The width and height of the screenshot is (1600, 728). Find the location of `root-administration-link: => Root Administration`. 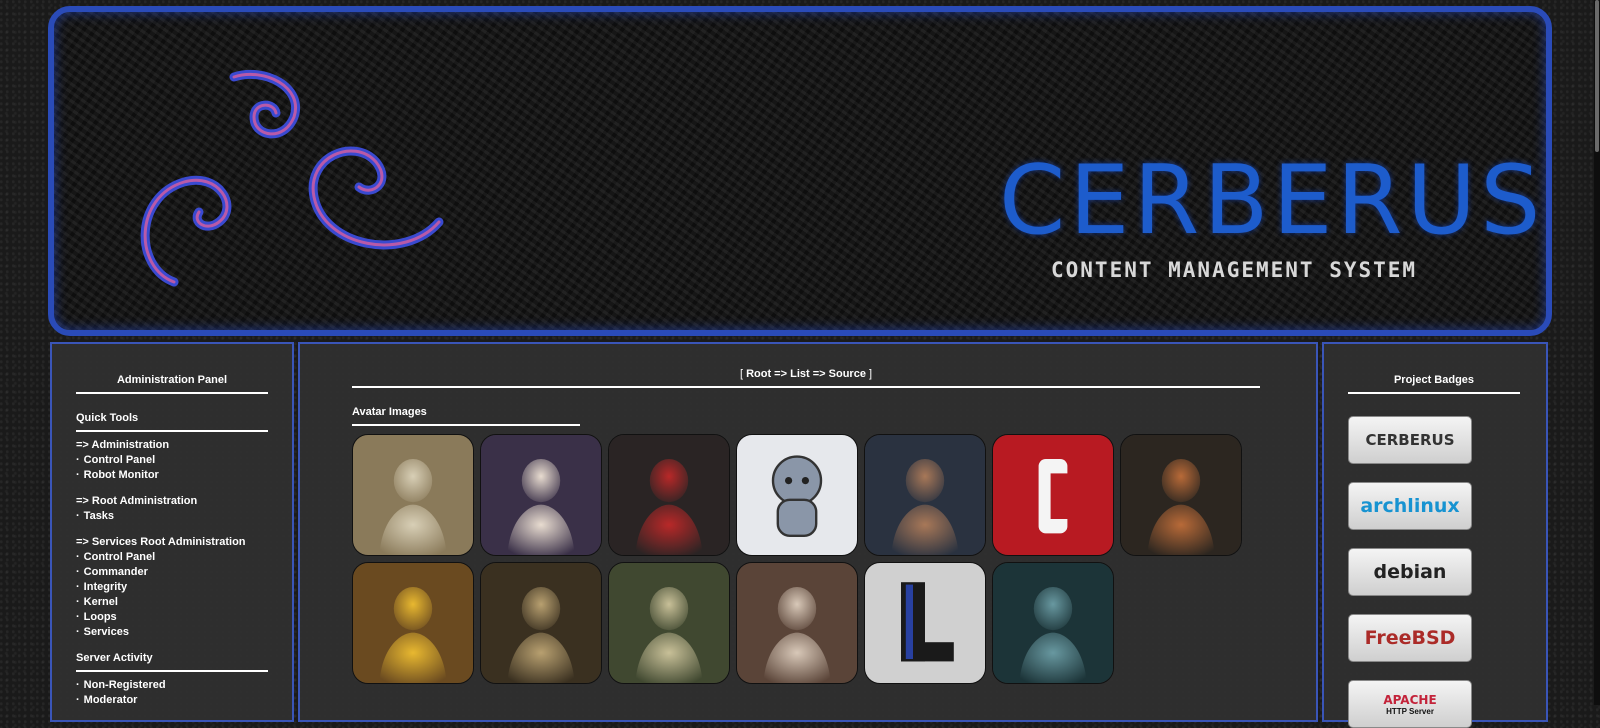

root-administration-link: => Root Administration is located at coordinates (172, 501).